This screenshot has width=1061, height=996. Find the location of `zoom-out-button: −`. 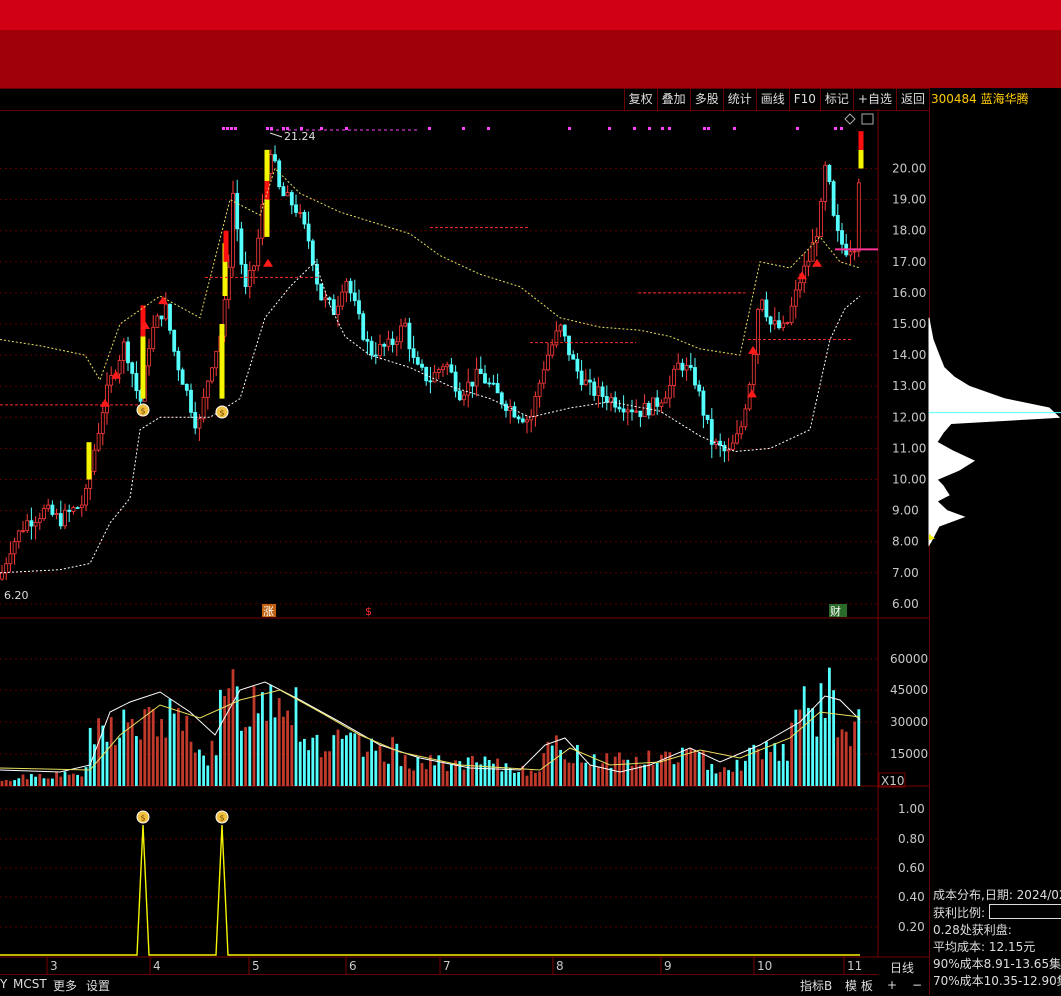

zoom-out-button: − is located at coordinates (917, 985).